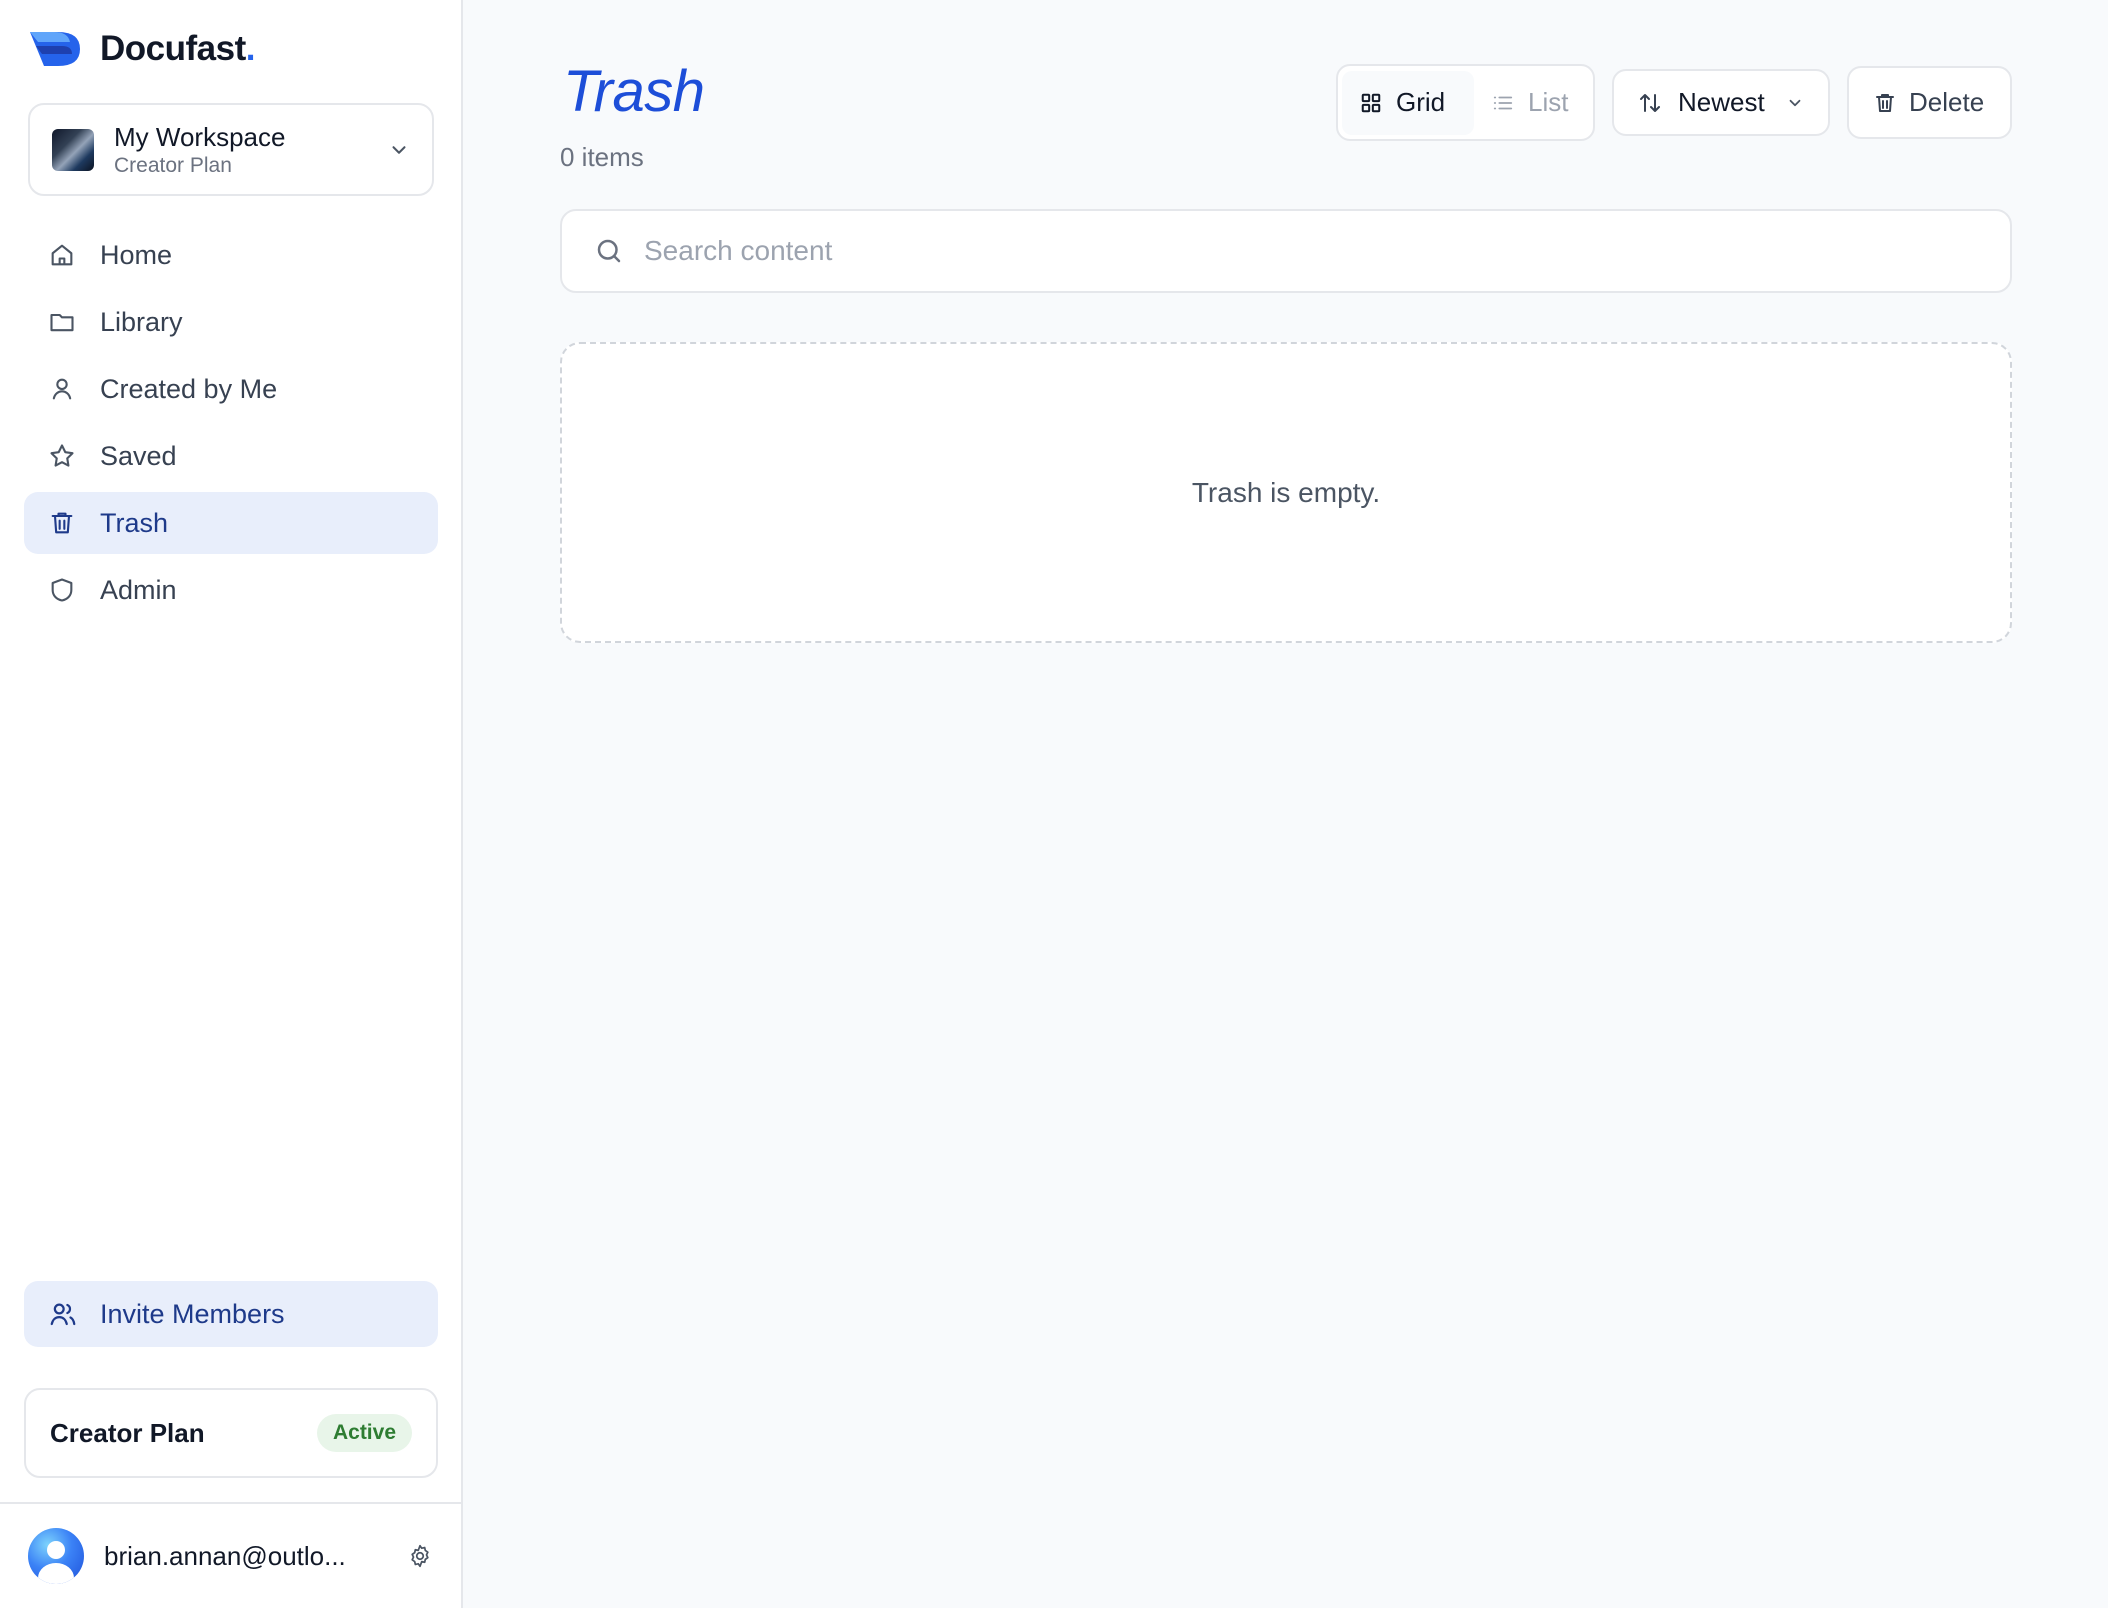  I want to click on search-bar, so click(1286, 251).